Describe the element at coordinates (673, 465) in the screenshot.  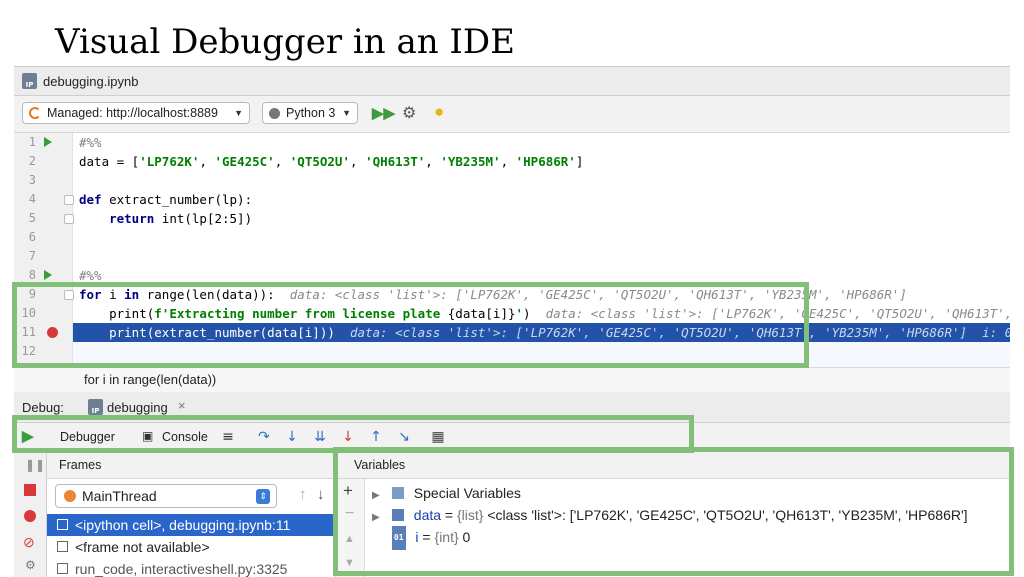
I see `variables-header: Variables` at that location.